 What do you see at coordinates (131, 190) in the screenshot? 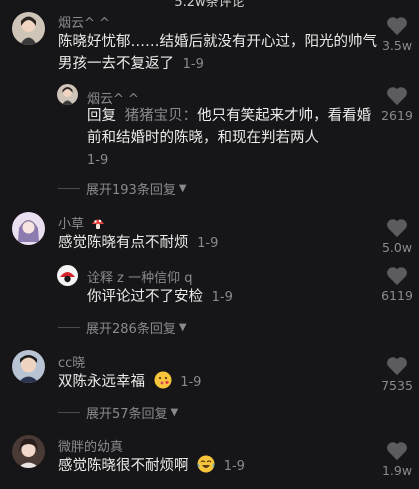
I see `expand-replies-label: 展开193条回复` at bounding box center [131, 190].